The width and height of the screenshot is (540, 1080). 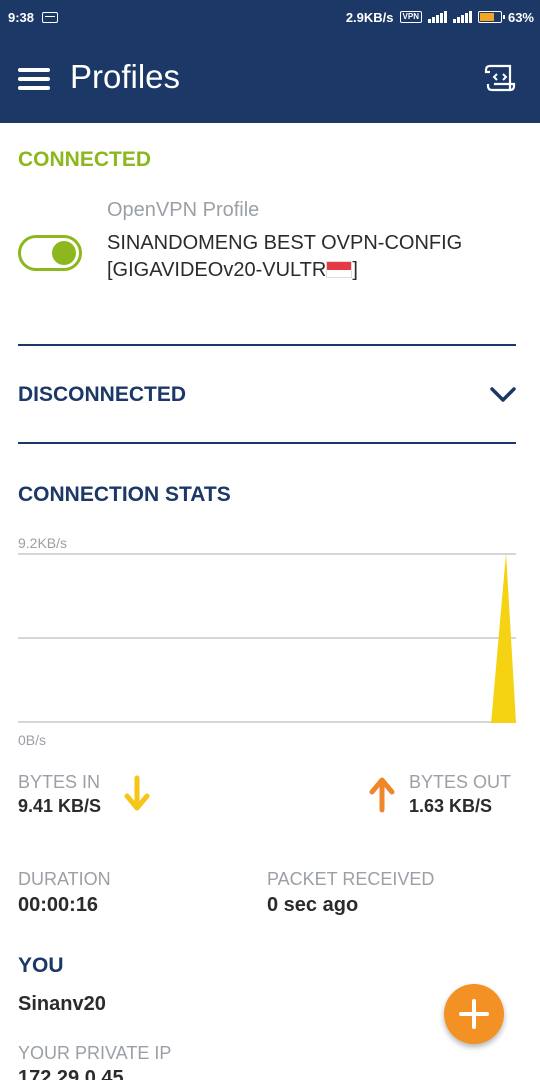 I want to click on battery-icon, so click(x=491, y=17).